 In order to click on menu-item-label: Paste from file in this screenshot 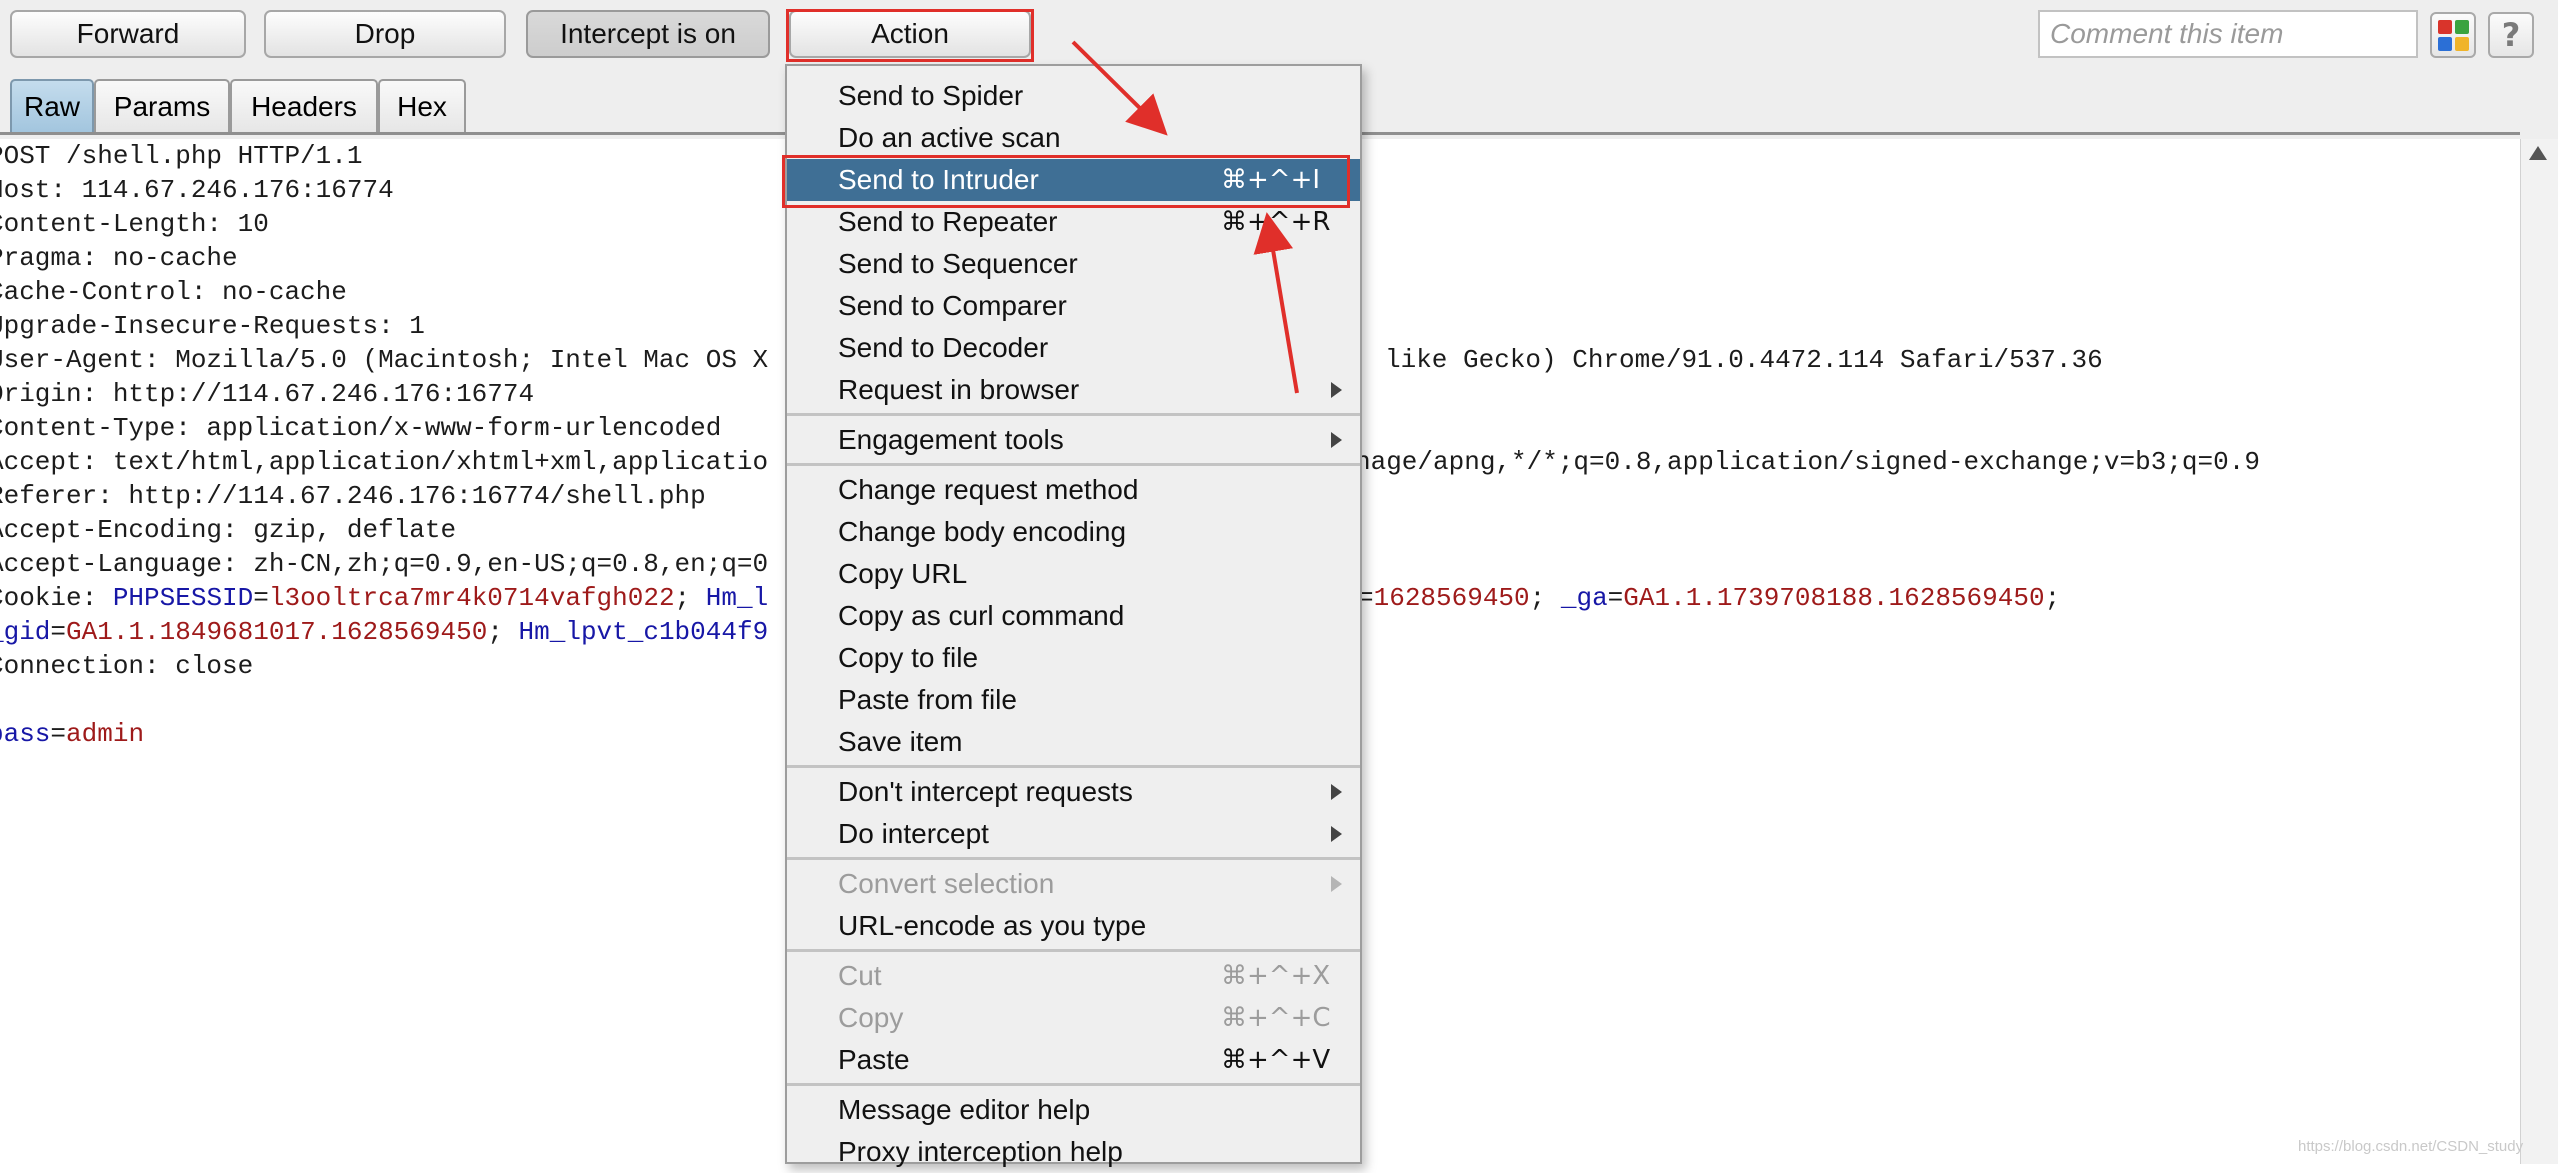, I will do `click(927, 699)`.